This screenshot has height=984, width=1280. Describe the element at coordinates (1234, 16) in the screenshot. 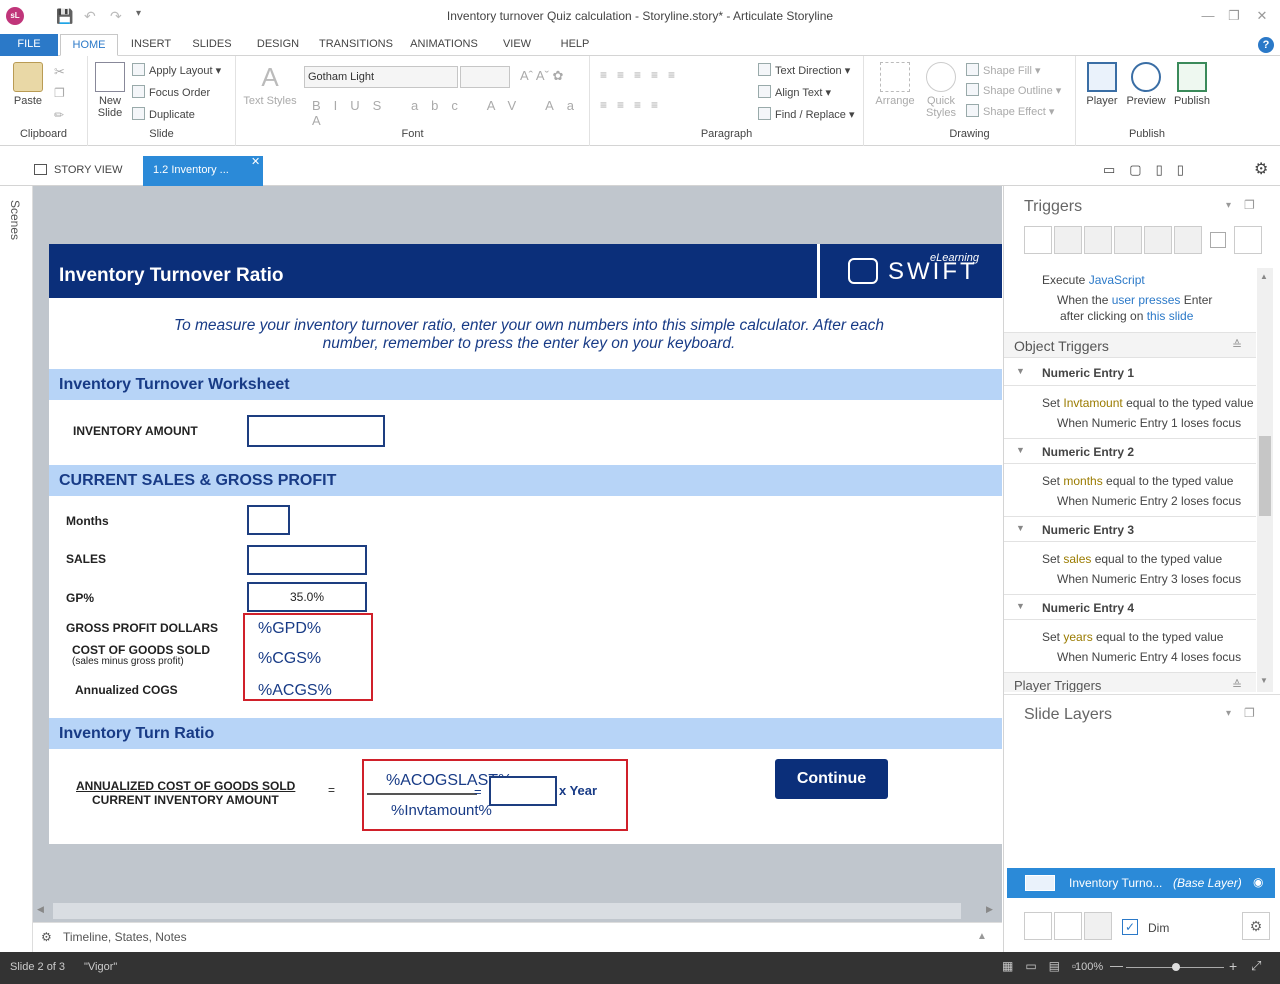

I see `restore-icon: ❐` at that location.